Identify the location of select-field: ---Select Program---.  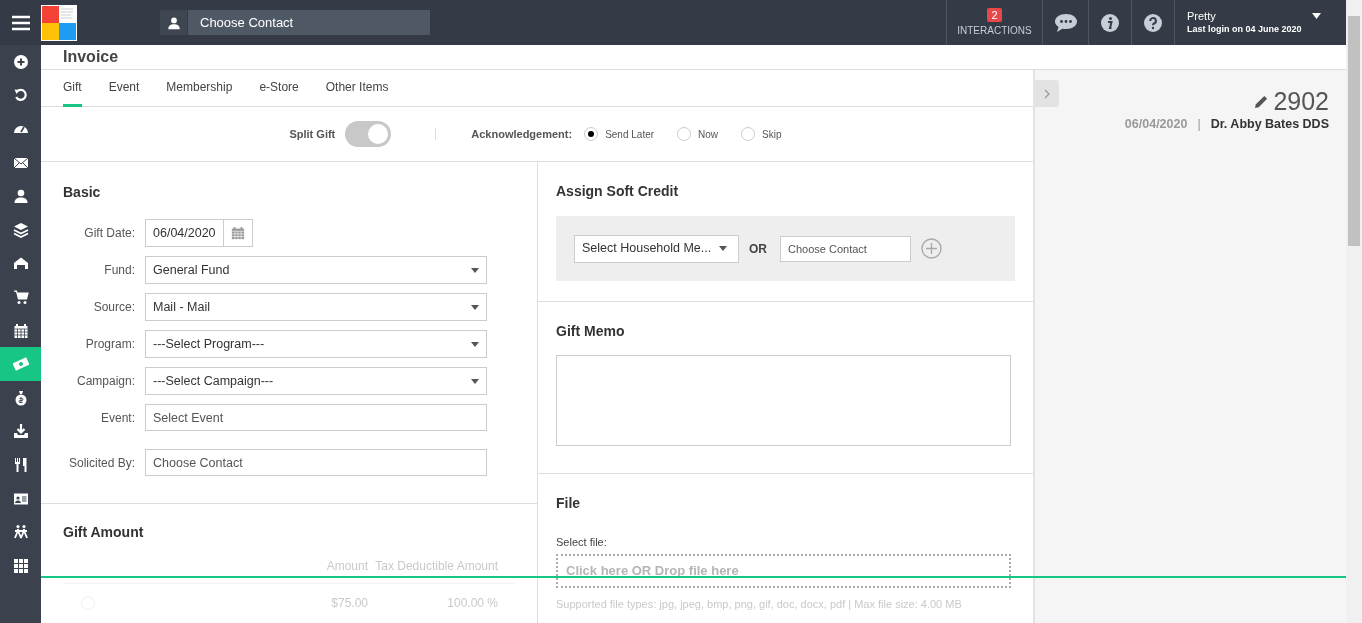
(316, 344).